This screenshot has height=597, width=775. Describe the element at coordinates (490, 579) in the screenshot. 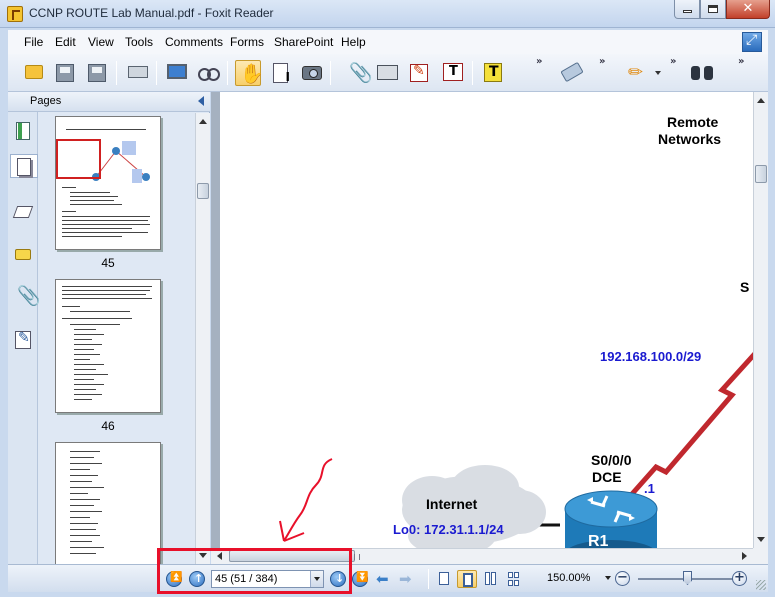

I see `facing-button` at that location.